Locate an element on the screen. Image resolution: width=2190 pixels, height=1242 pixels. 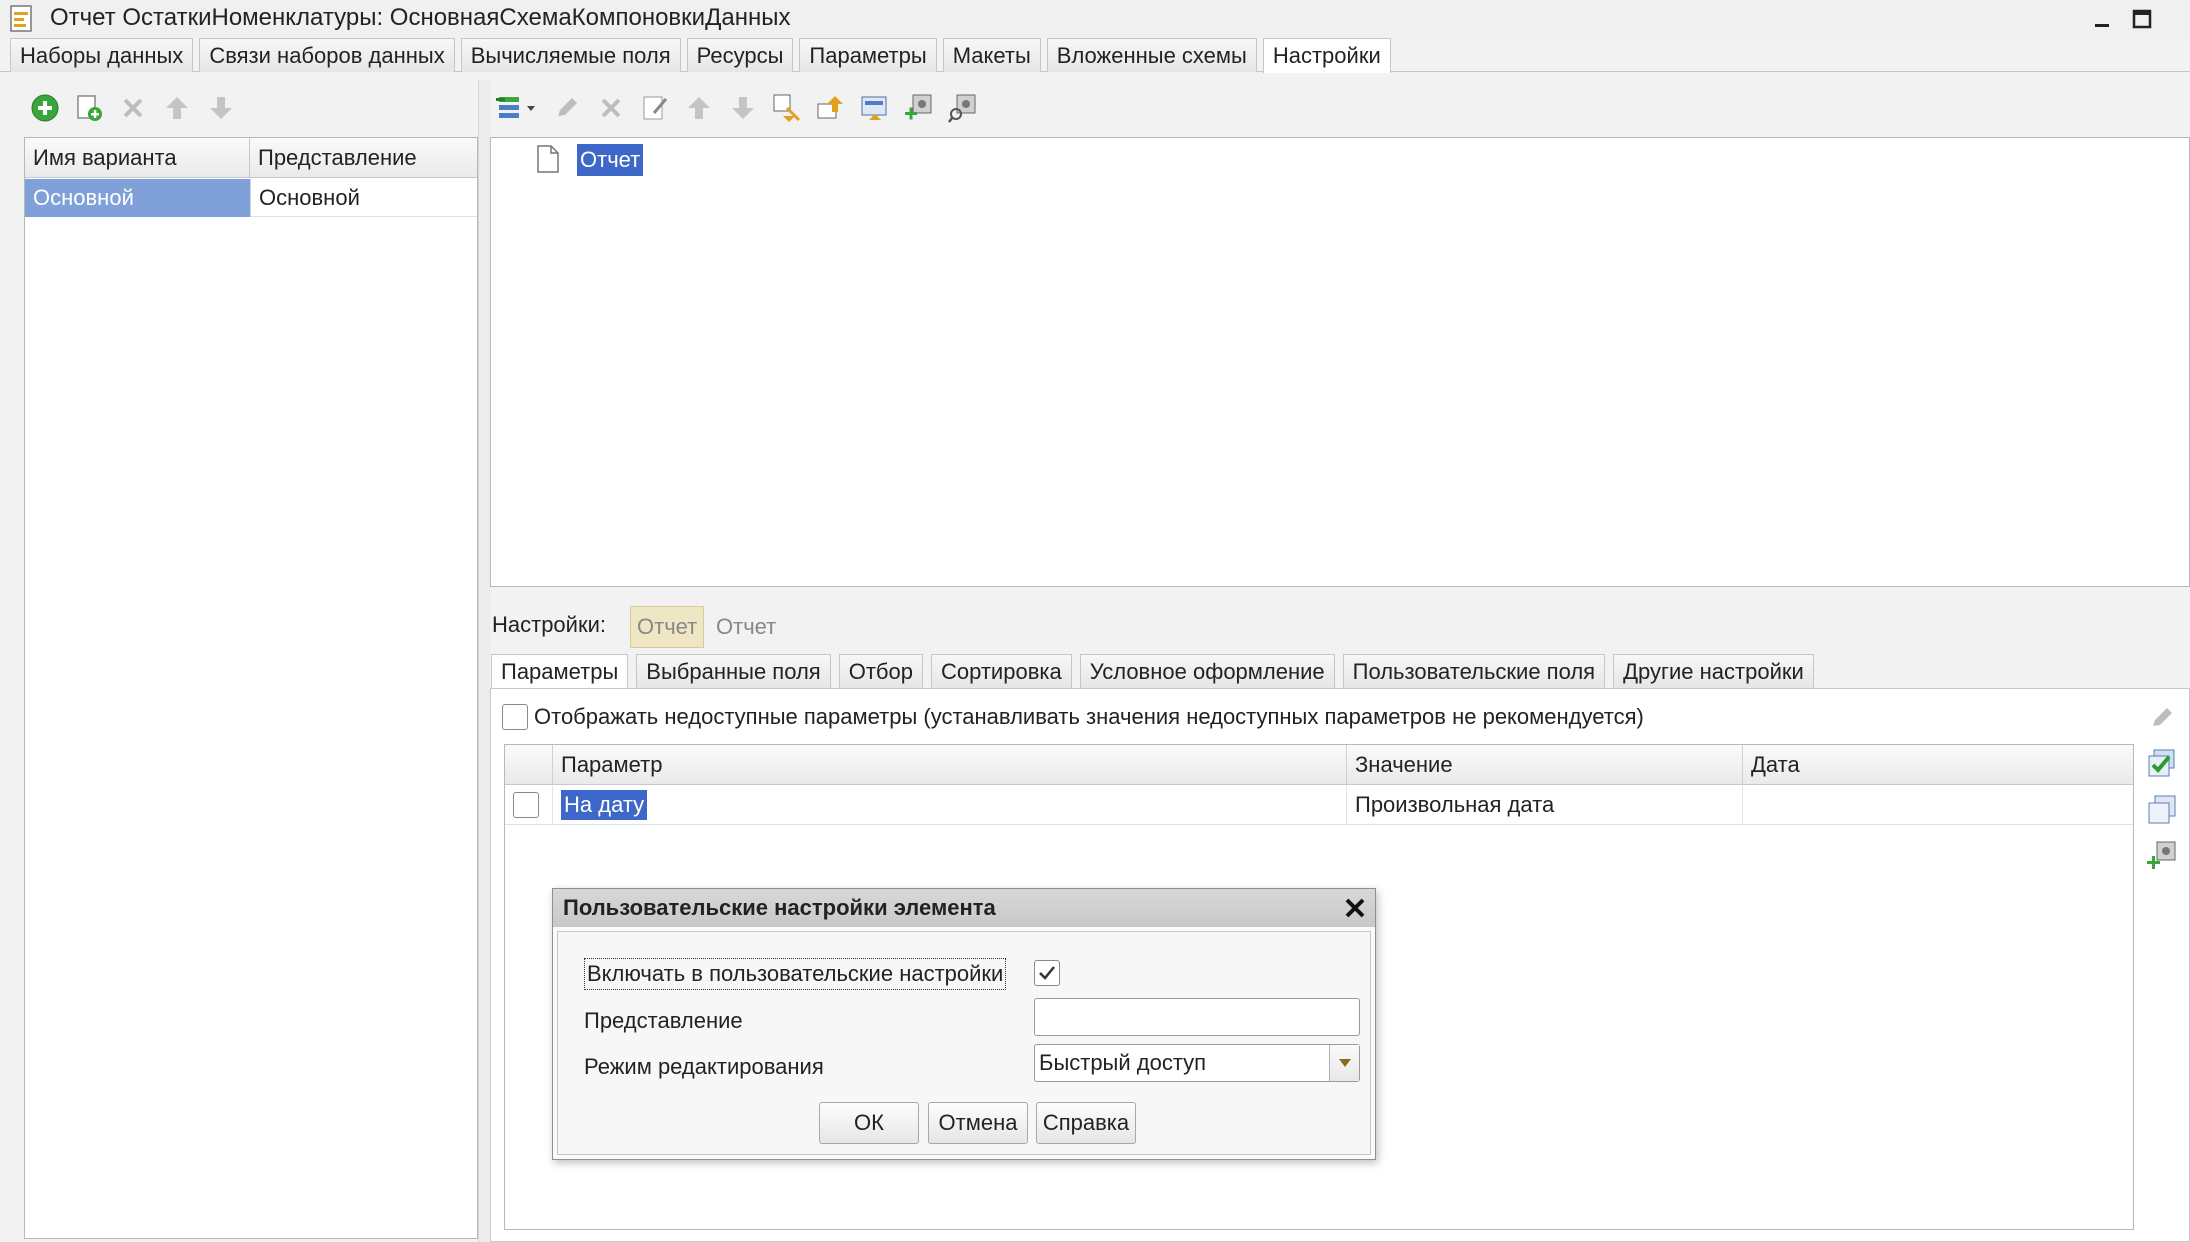
presentation-input is located at coordinates (1197, 1017).